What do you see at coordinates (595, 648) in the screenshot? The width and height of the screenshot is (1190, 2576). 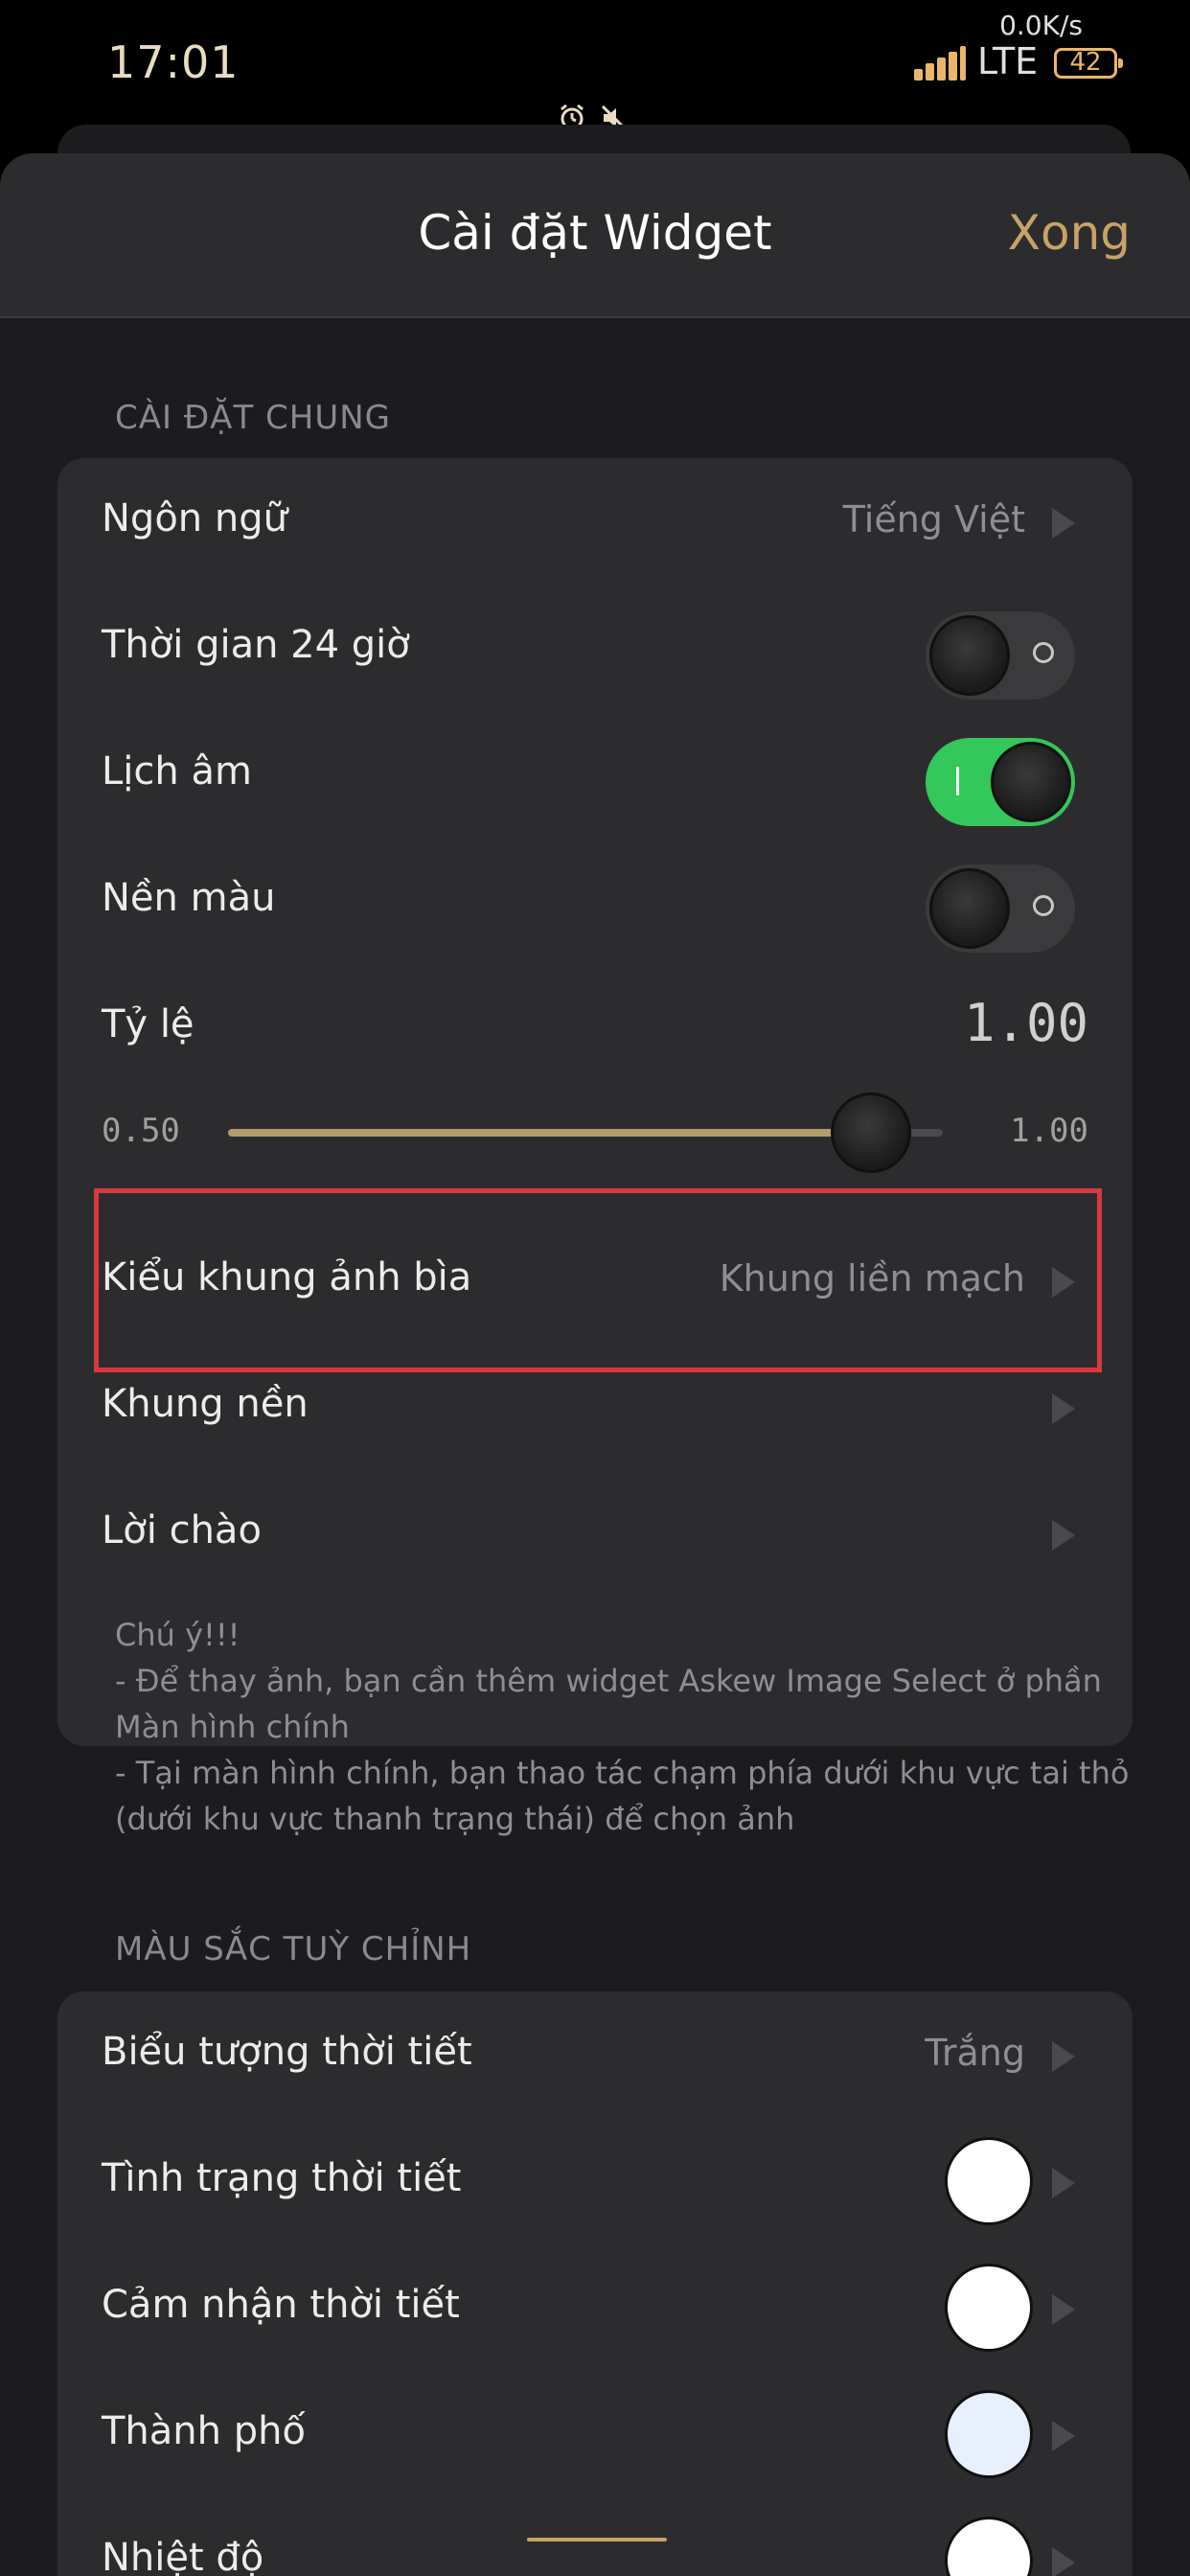 I see `time24-row: Thời gian 24 giờ` at bounding box center [595, 648].